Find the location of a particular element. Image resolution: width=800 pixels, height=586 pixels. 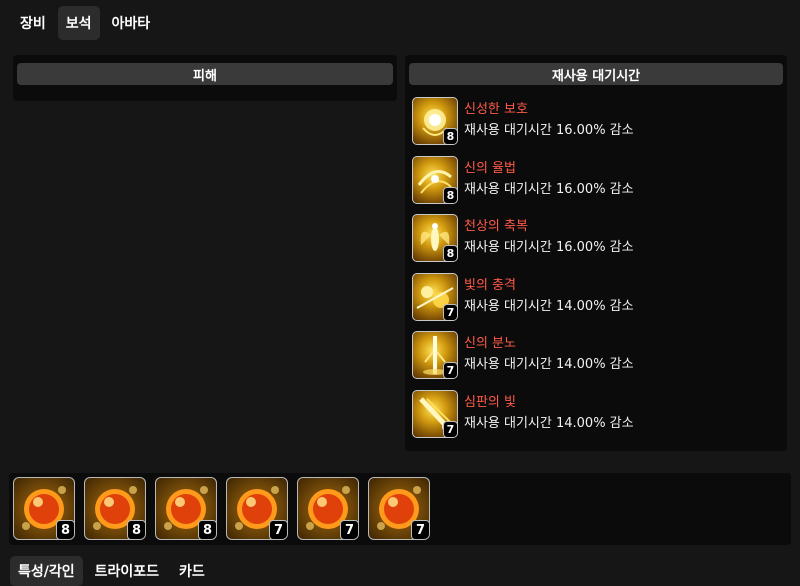

tab-avatar: 아바타 is located at coordinates (131, 23).